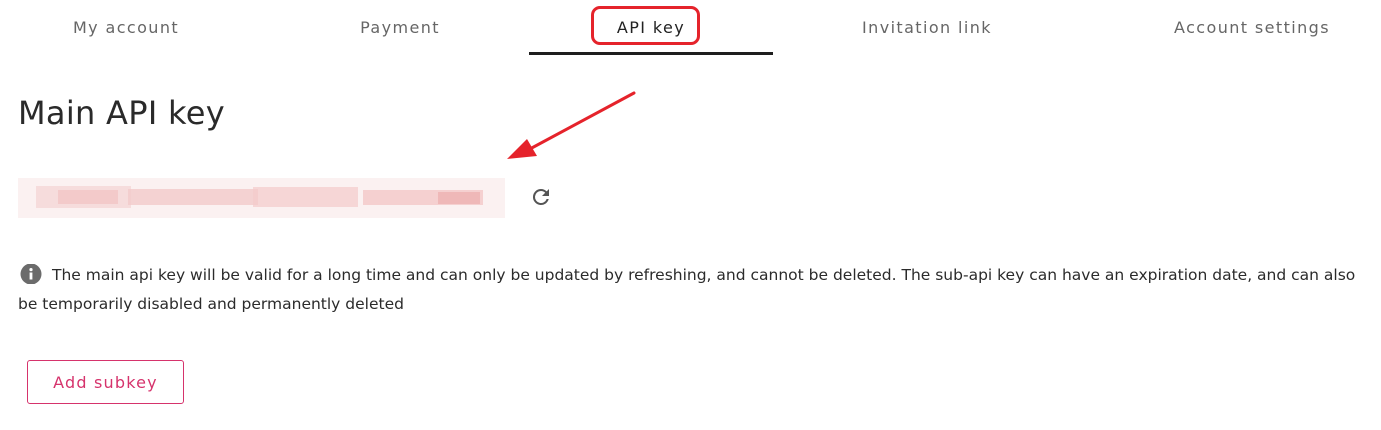 This screenshot has width=1381, height=430. What do you see at coordinates (400, 27) in the screenshot?
I see `tab-payment: Payment` at bounding box center [400, 27].